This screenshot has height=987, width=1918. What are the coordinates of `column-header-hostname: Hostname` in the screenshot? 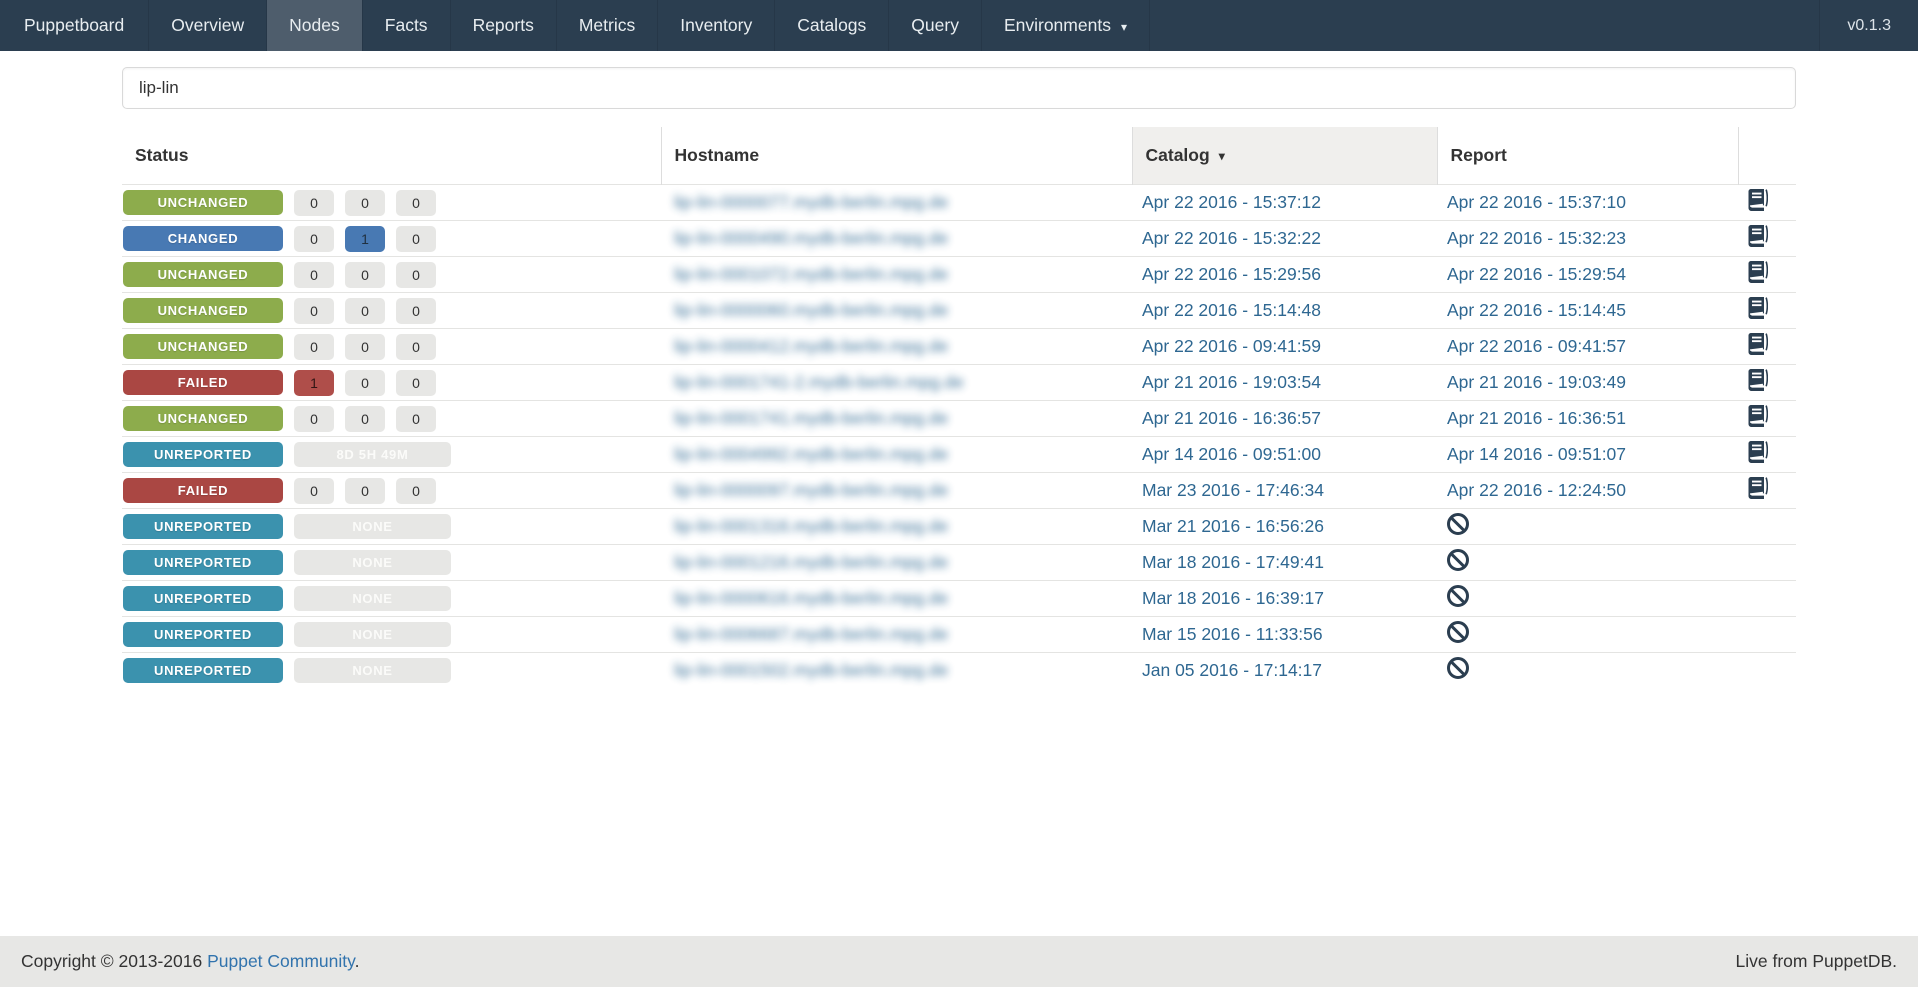 It's located at (896, 156).